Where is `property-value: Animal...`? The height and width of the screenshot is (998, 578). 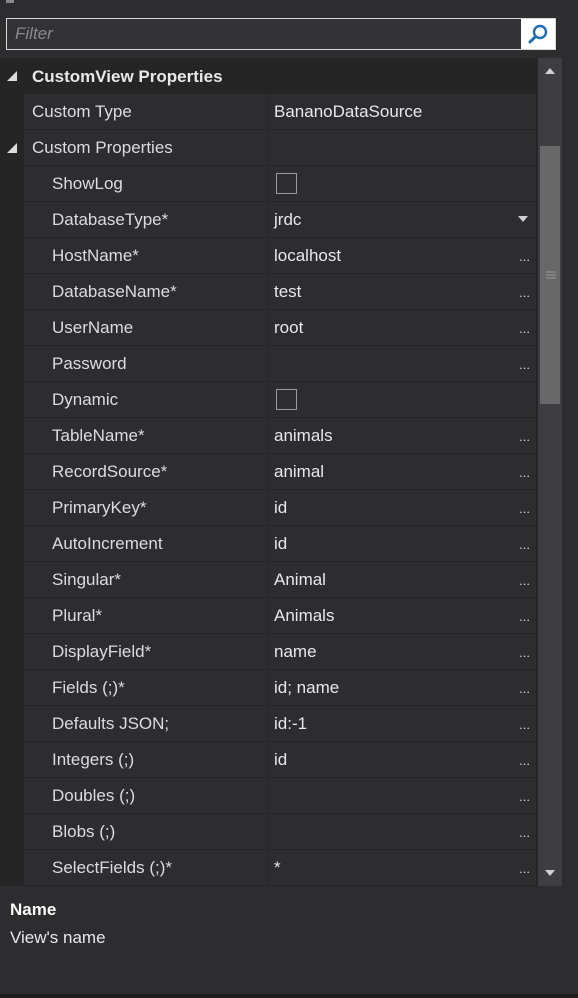 property-value: Animal... is located at coordinates (402, 579).